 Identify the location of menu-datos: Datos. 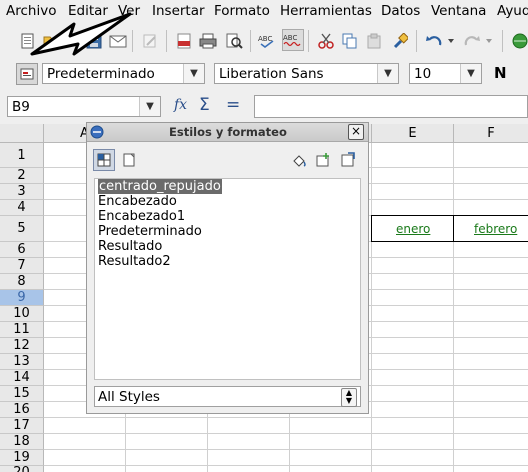
(400, 11).